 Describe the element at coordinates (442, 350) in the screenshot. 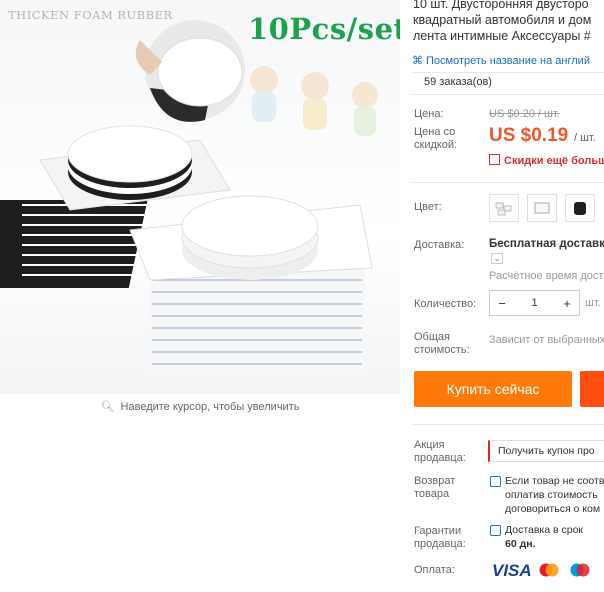

I see `total-label-line: стоимость:` at that location.